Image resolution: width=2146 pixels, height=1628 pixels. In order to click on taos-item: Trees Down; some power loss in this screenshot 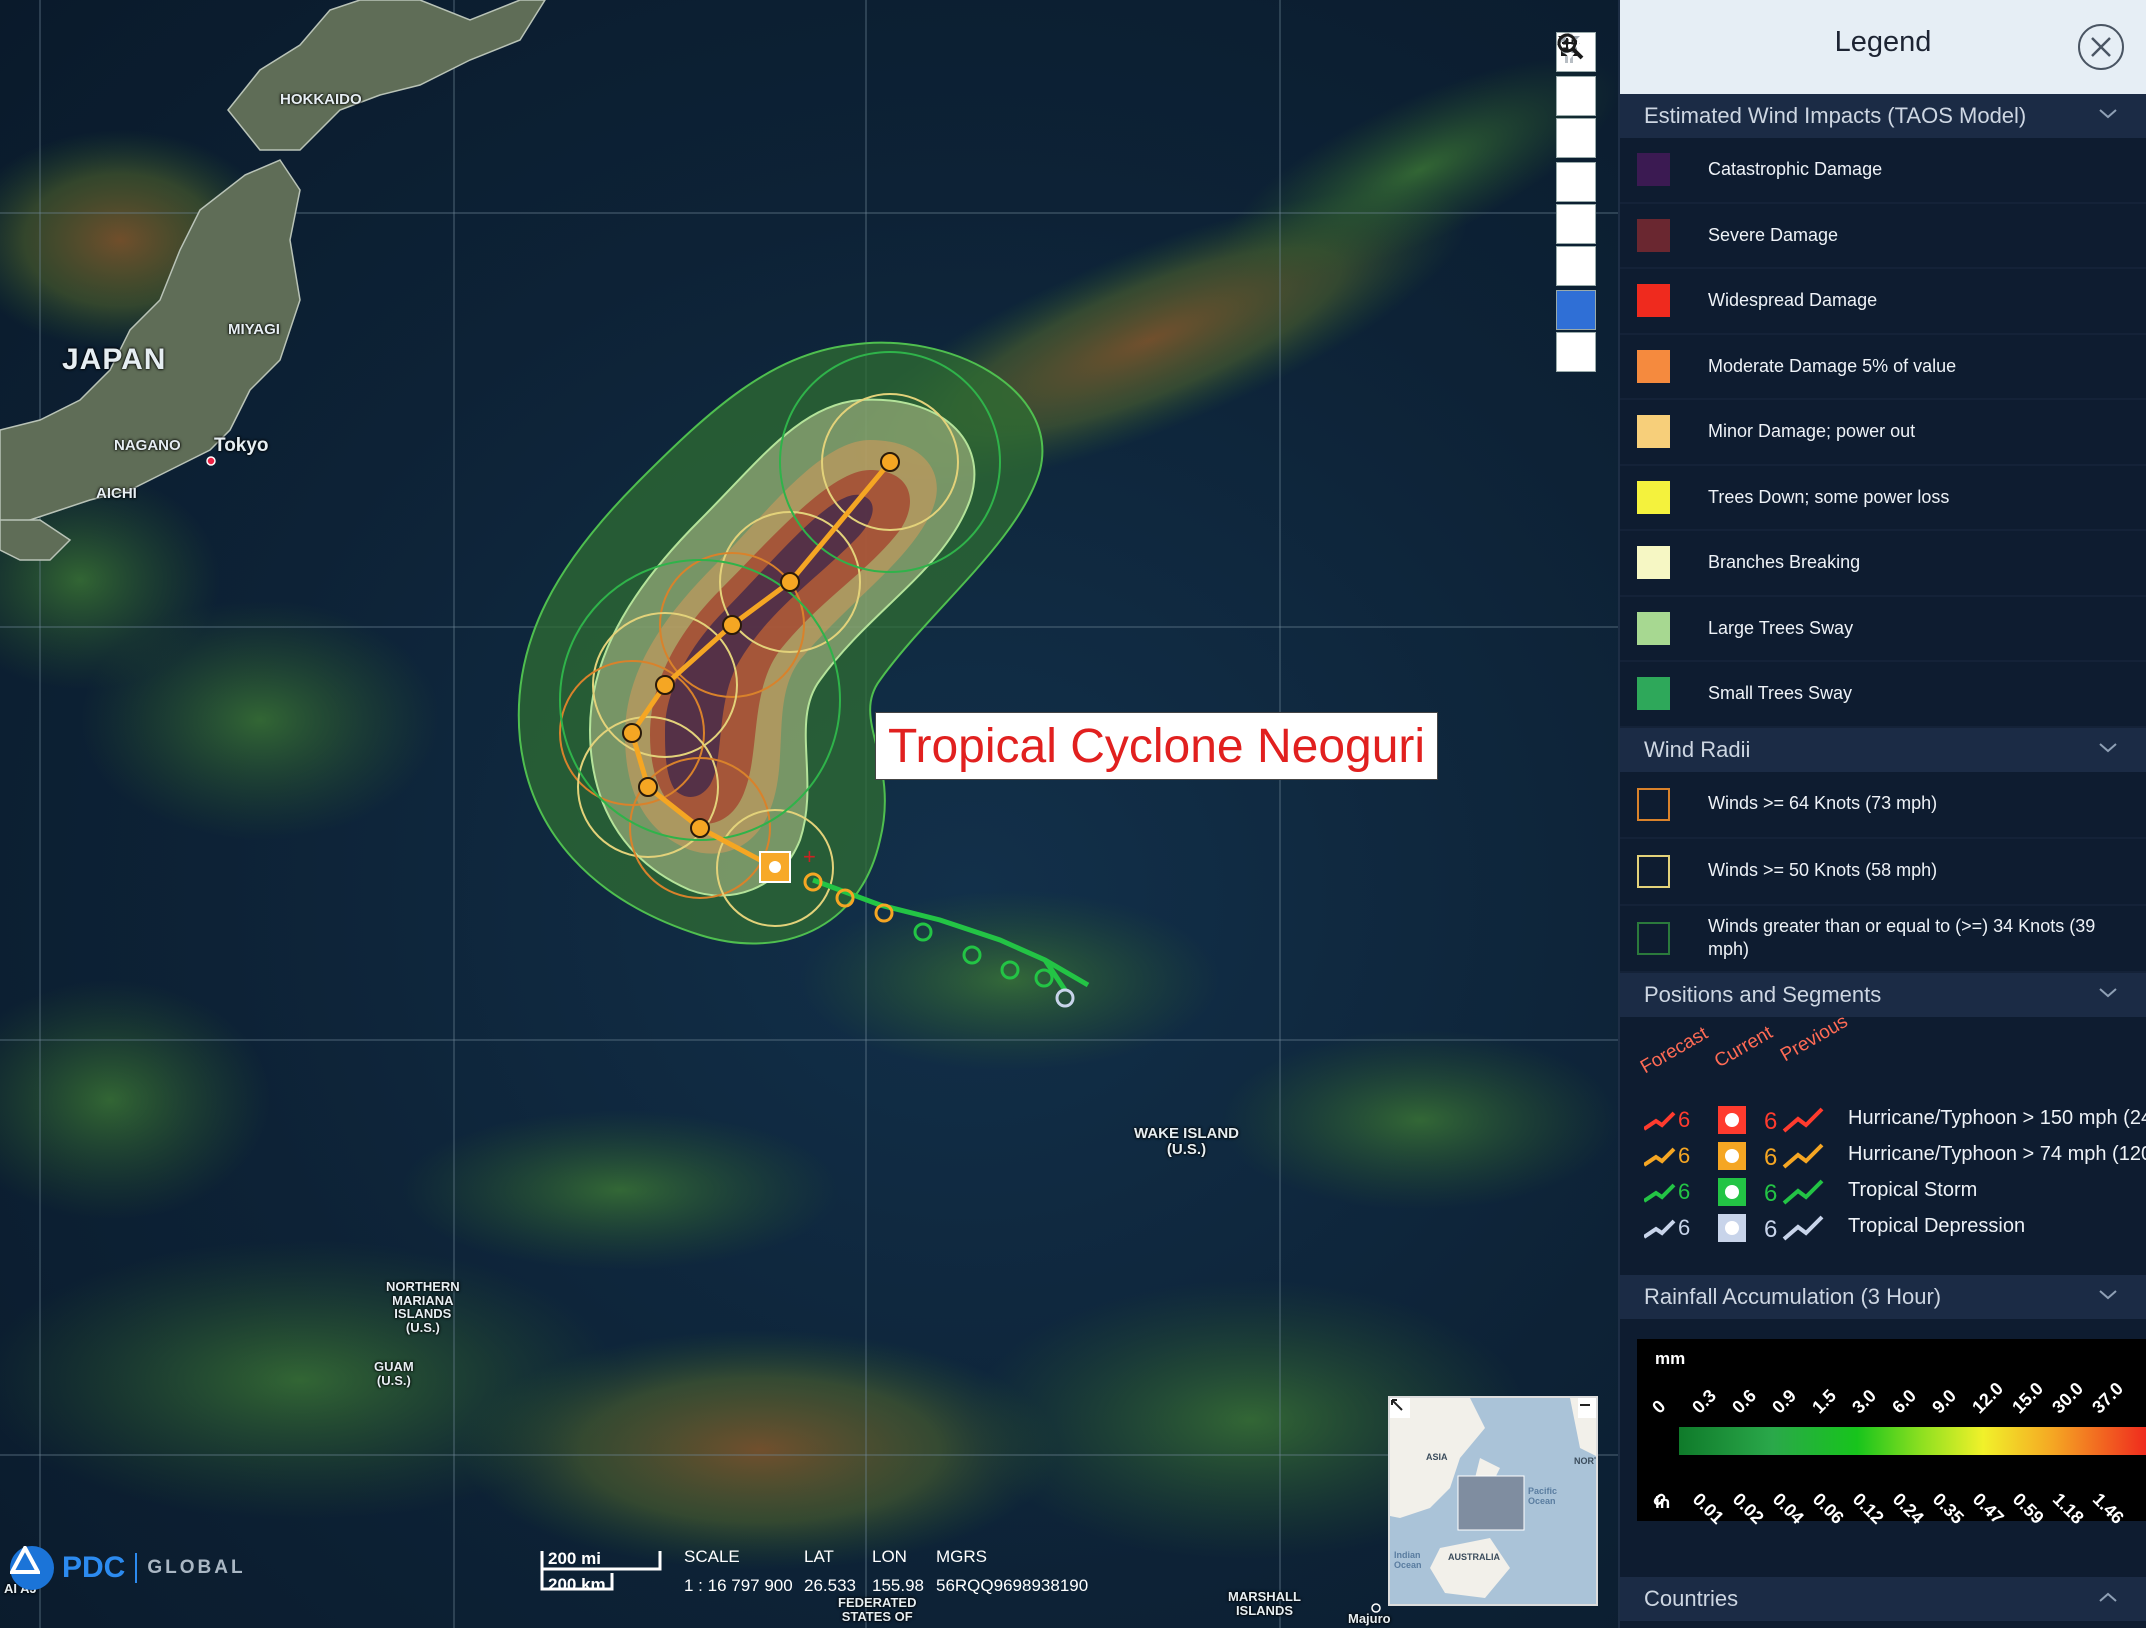, I will do `click(1883, 498)`.